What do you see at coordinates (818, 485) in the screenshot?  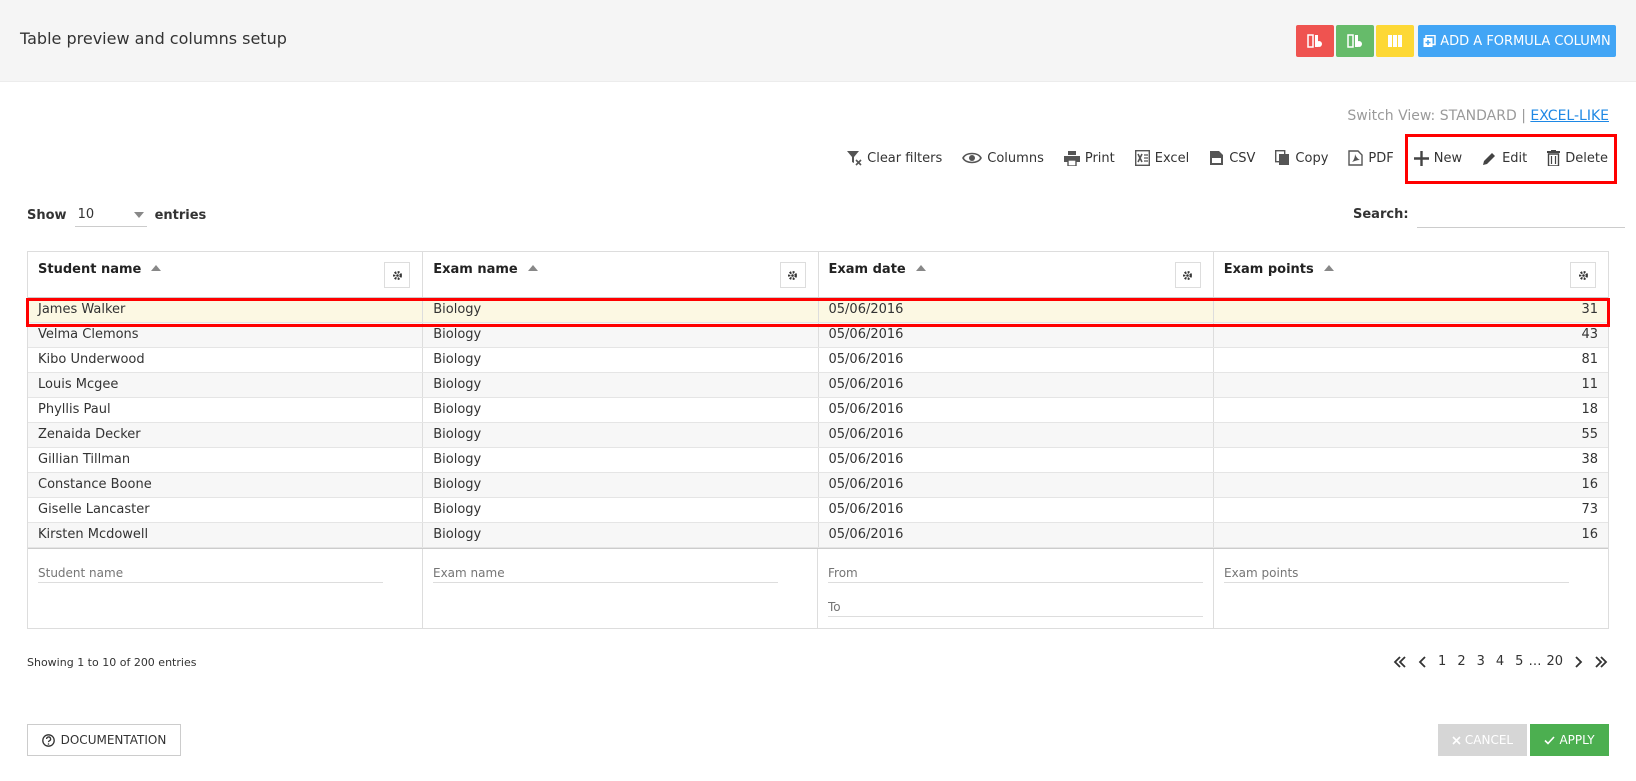 I see `table-row: Constance Boone Biology 05/06/2016 16` at bounding box center [818, 485].